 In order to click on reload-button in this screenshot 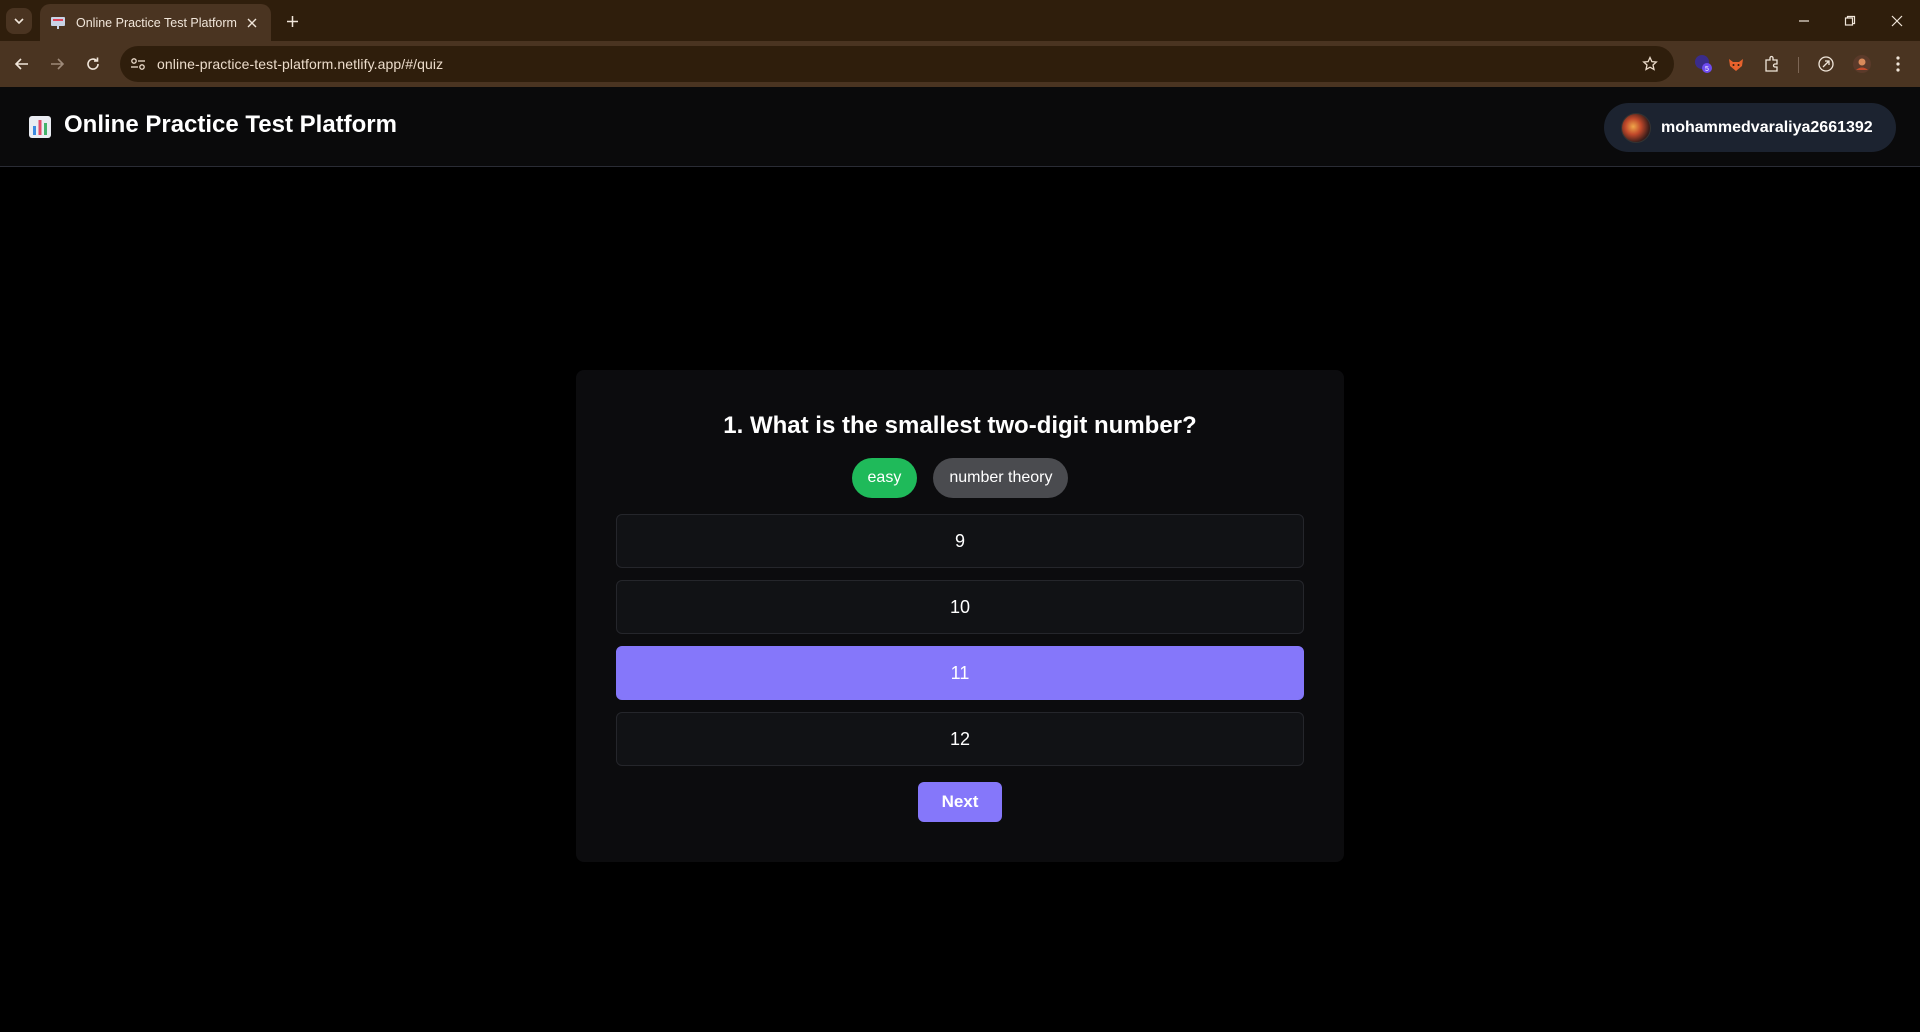, I will do `click(93, 64)`.